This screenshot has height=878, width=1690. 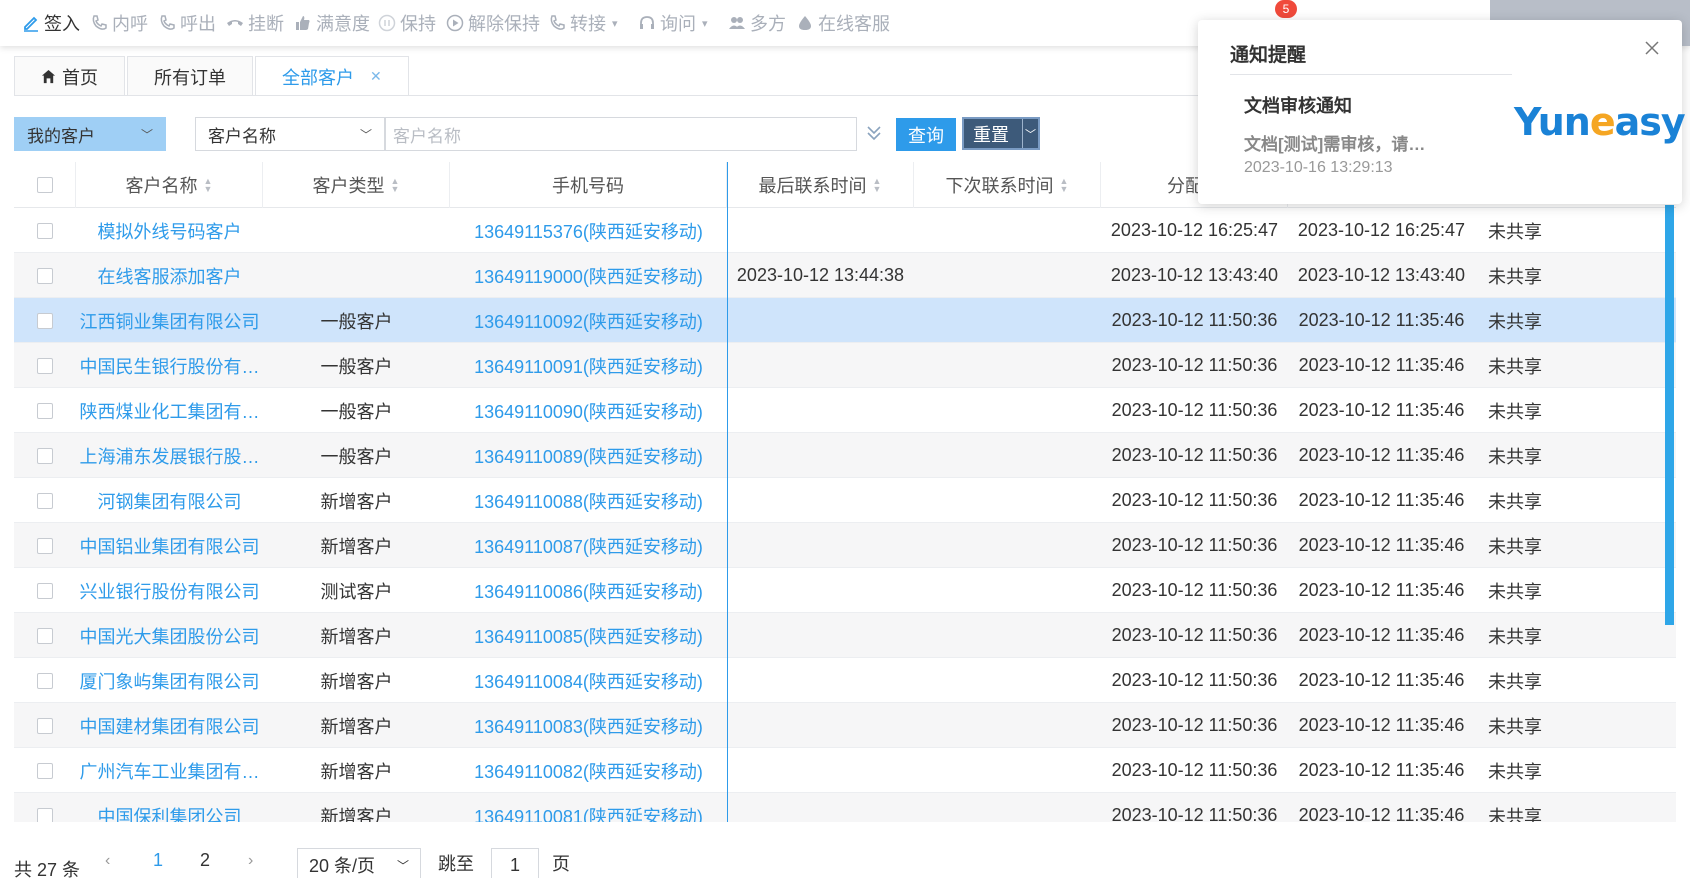 What do you see at coordinates (757, 23) in the screenshot?
I see `conference-button: 多方` at bounding box center [757, 23].